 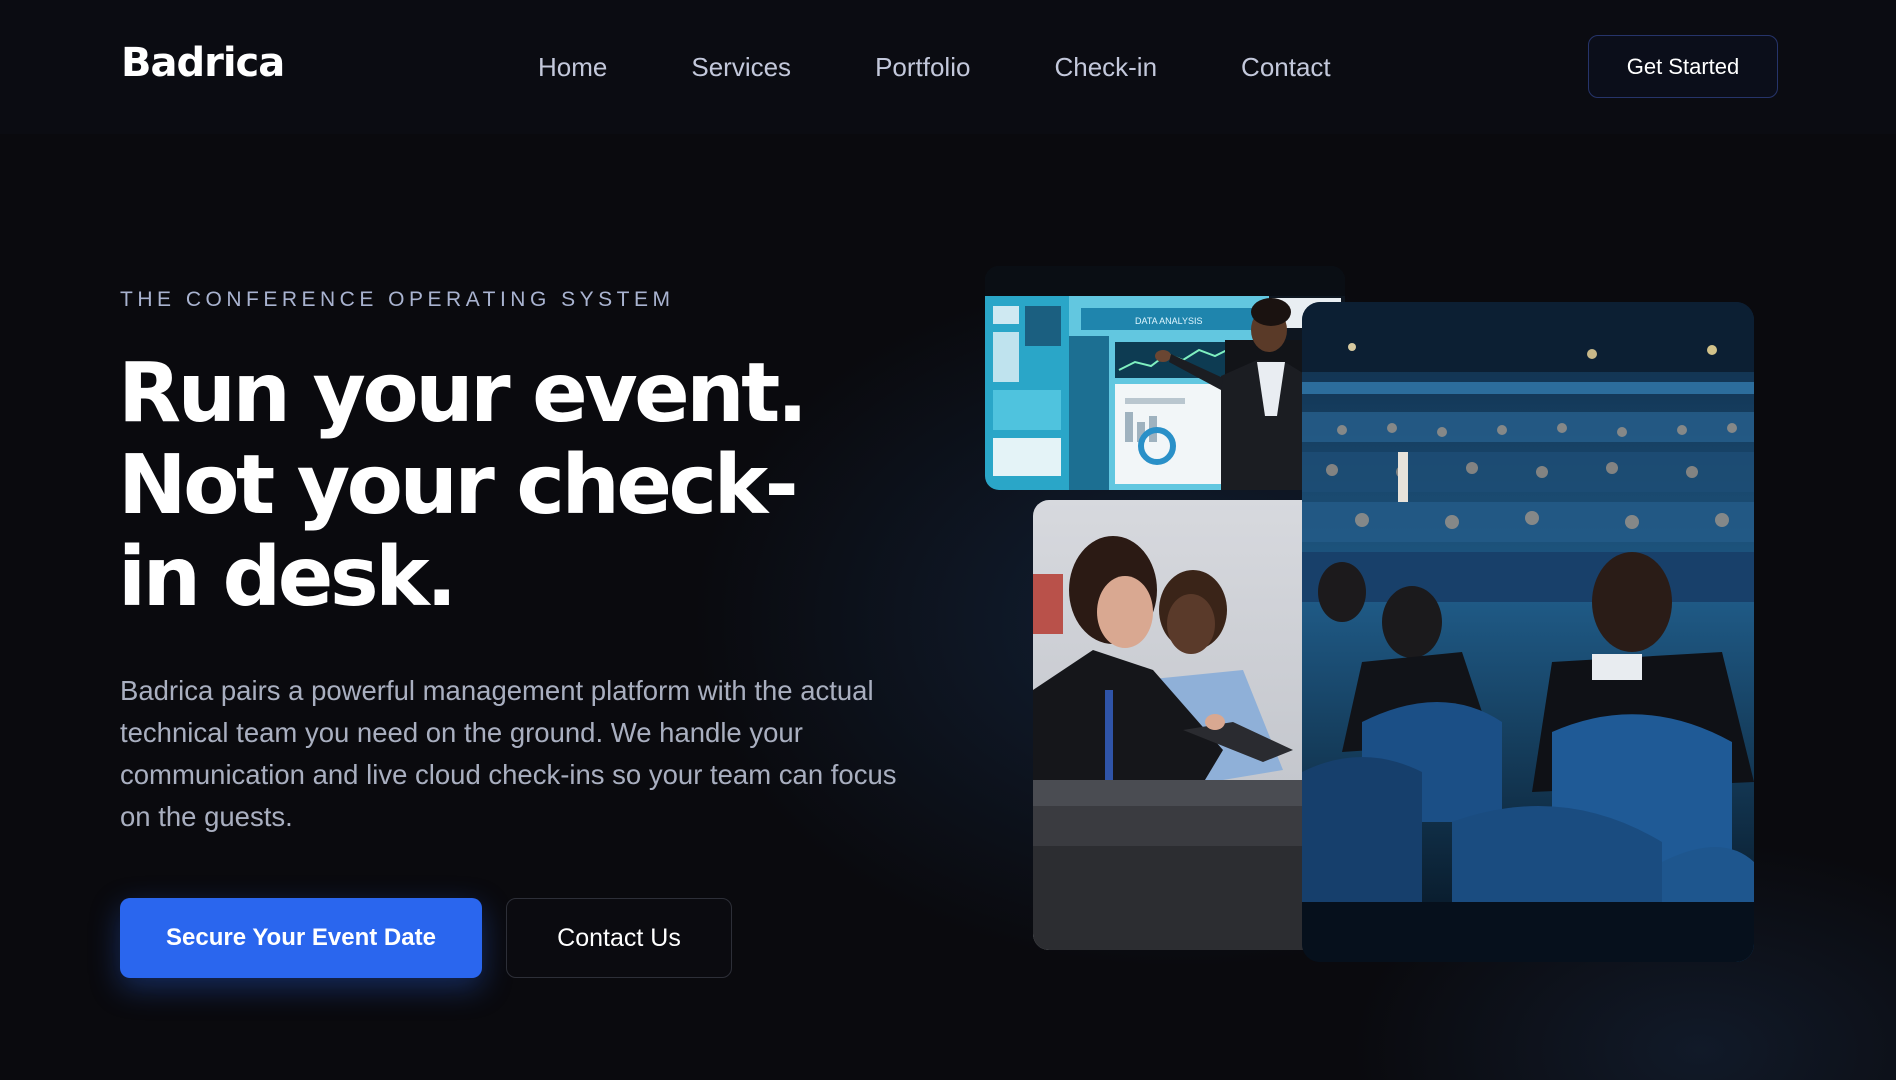 I want to click on nav-link-portfolio: Portfolio, so click(x=922, y=67).